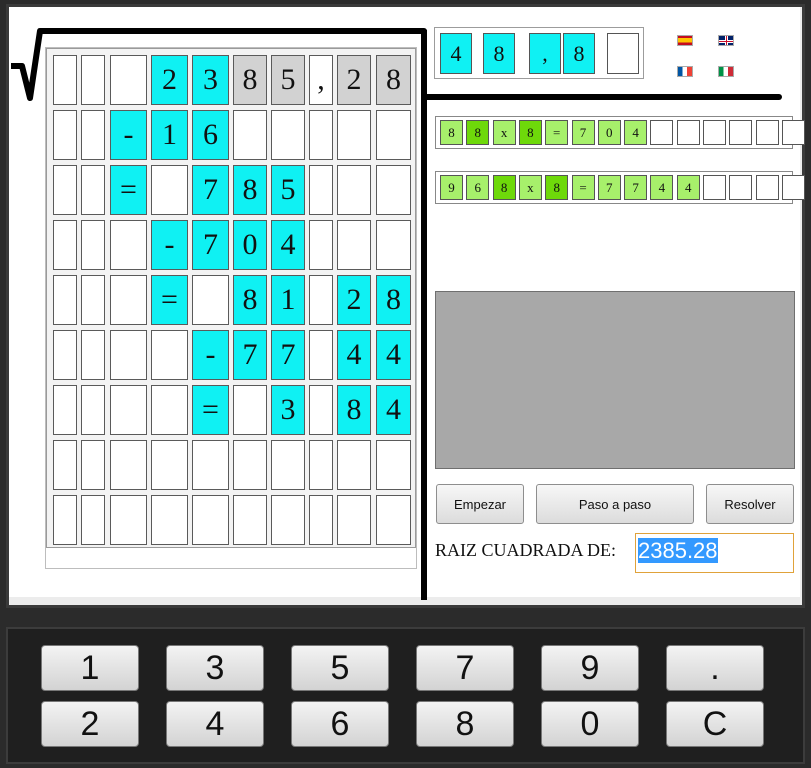 This screenshot has height=768, width=811. I want to click on uk-flag-icon, so click(726, 40).